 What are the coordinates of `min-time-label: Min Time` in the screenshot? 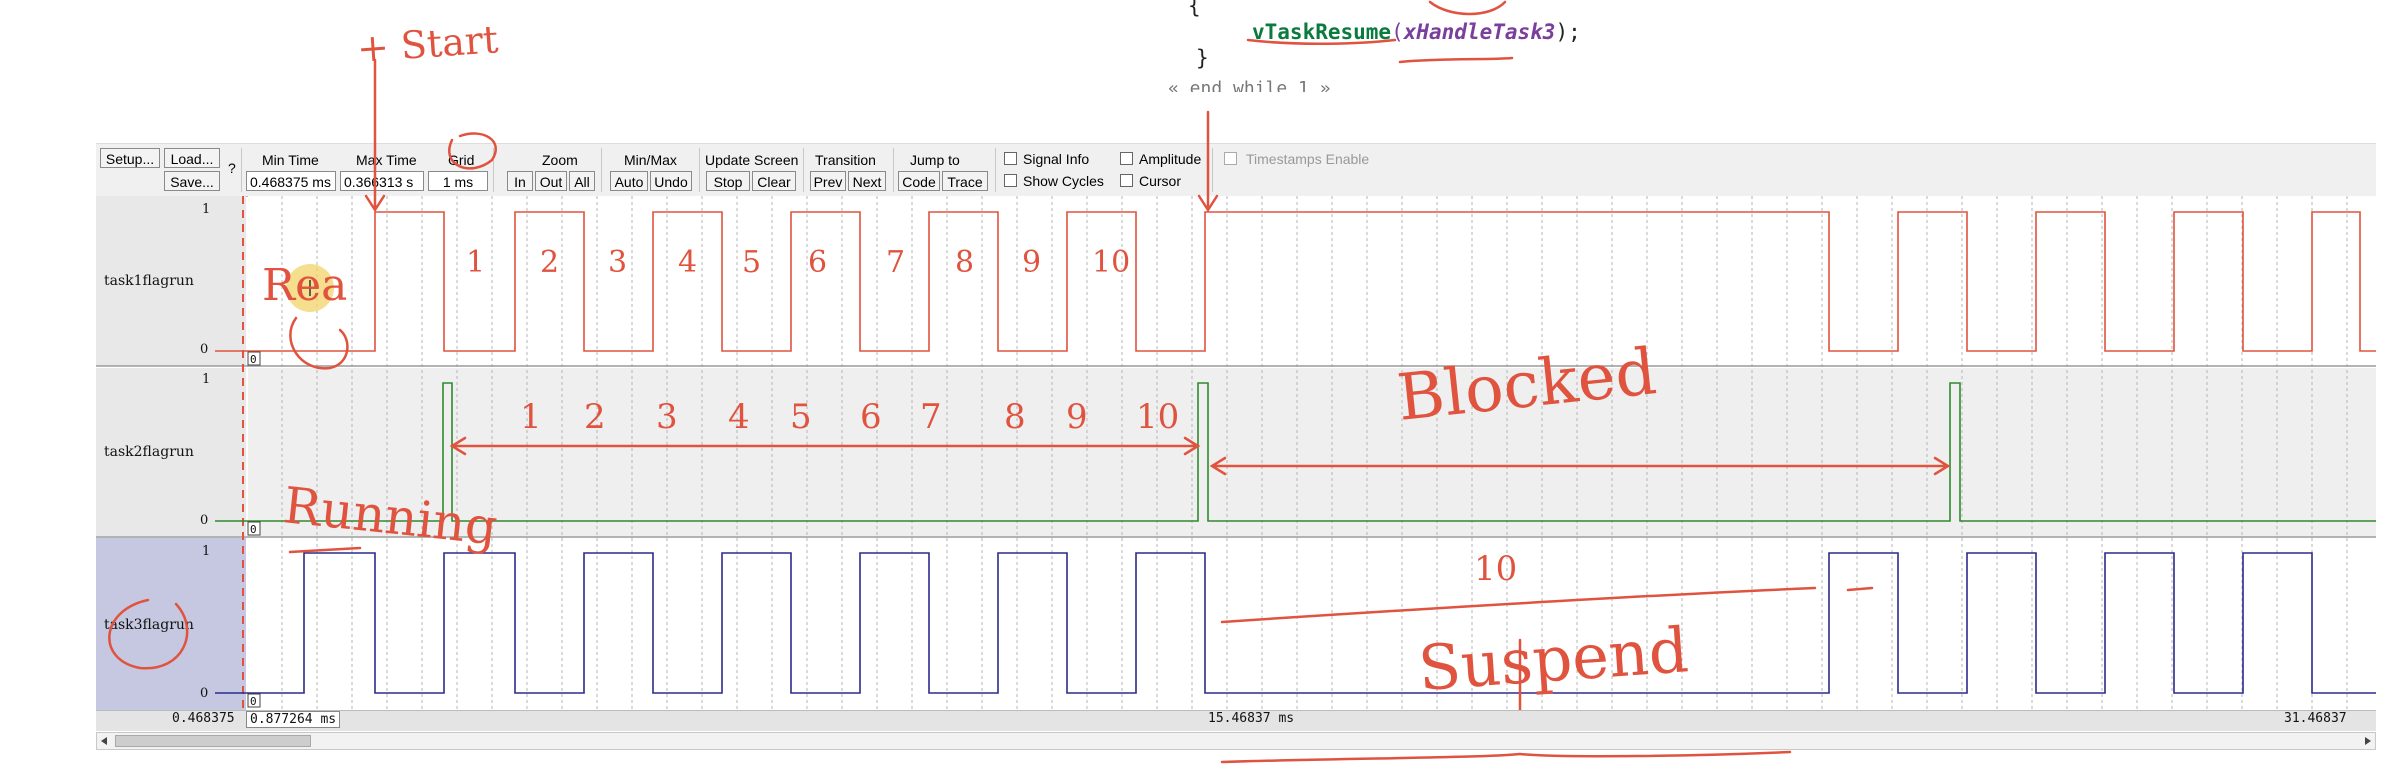 It's located at (290, 160).